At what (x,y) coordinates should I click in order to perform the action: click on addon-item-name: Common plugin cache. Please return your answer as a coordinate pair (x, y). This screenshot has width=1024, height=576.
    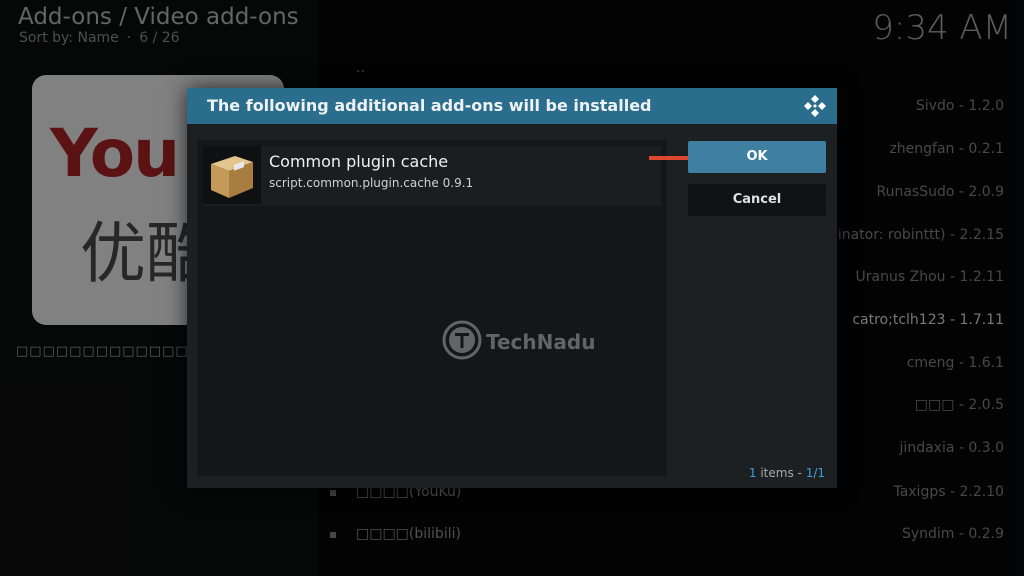
    Looking at the image, I should click on (359, 161).